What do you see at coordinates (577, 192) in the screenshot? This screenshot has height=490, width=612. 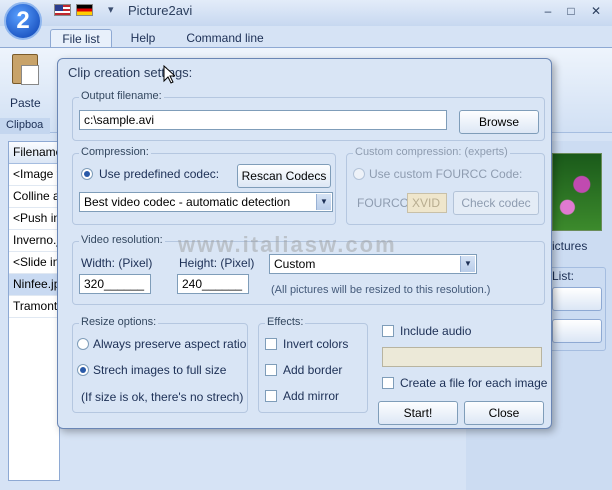 I see `image-preview-thumbnail` at bounding box center [577, 192].